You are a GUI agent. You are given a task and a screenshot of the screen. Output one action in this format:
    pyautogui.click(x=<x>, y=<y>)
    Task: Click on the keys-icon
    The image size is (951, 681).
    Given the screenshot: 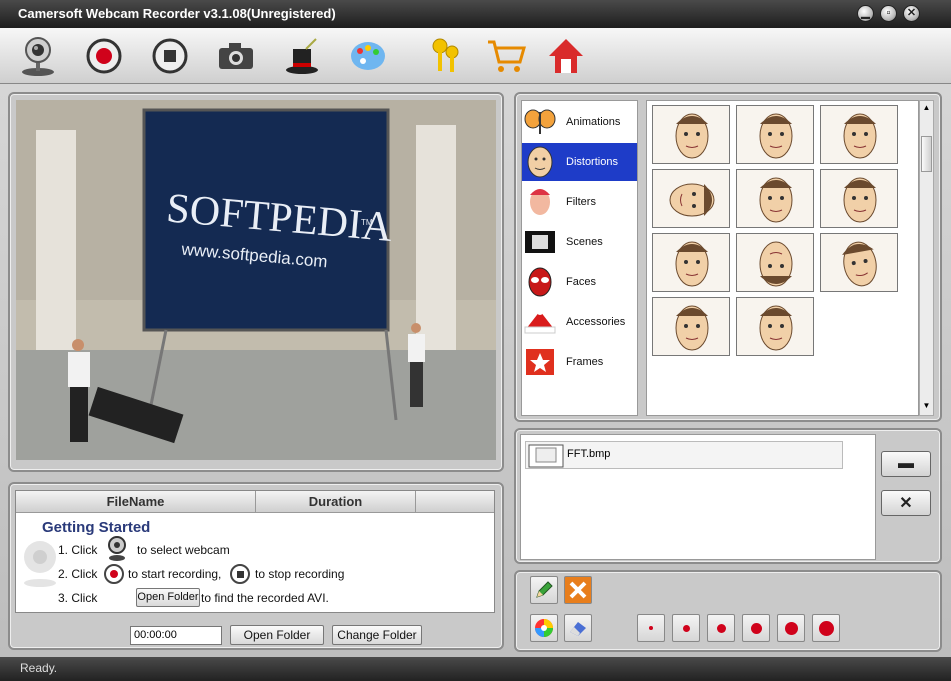 What is the action you would take?
    pyautogui.click(x=445, y=55)
    